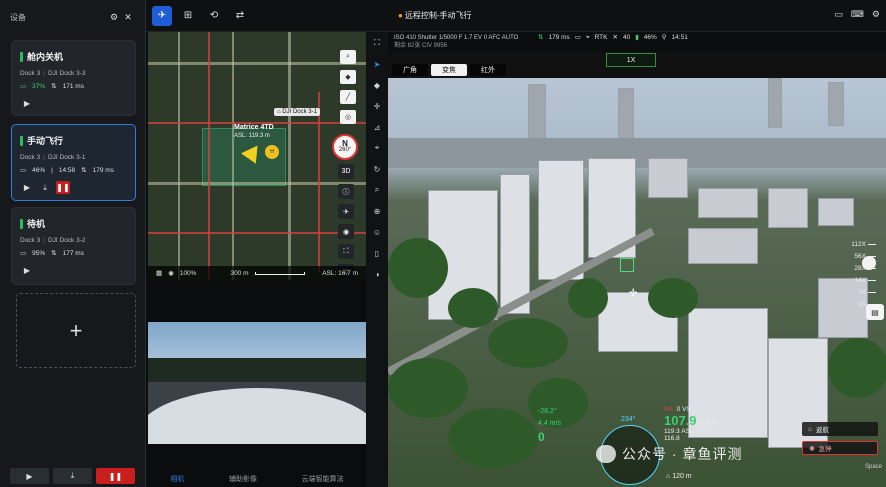 The image size is (886, 487). I want to click on signal-icon: ⇅, so click(541, 37).